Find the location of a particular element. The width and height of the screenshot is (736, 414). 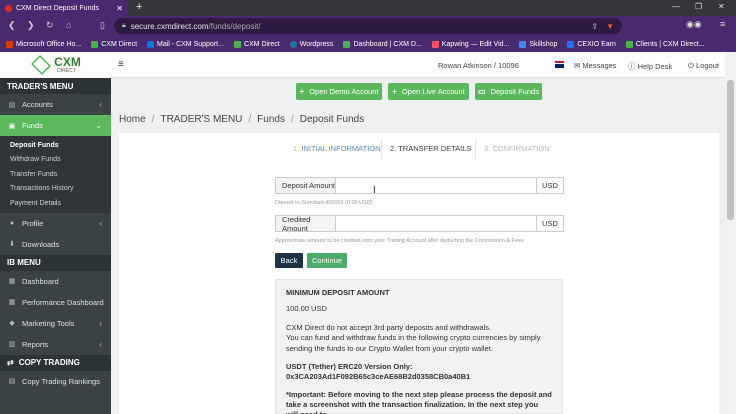

minimize-icon: — is located at coordinates (676, 6).